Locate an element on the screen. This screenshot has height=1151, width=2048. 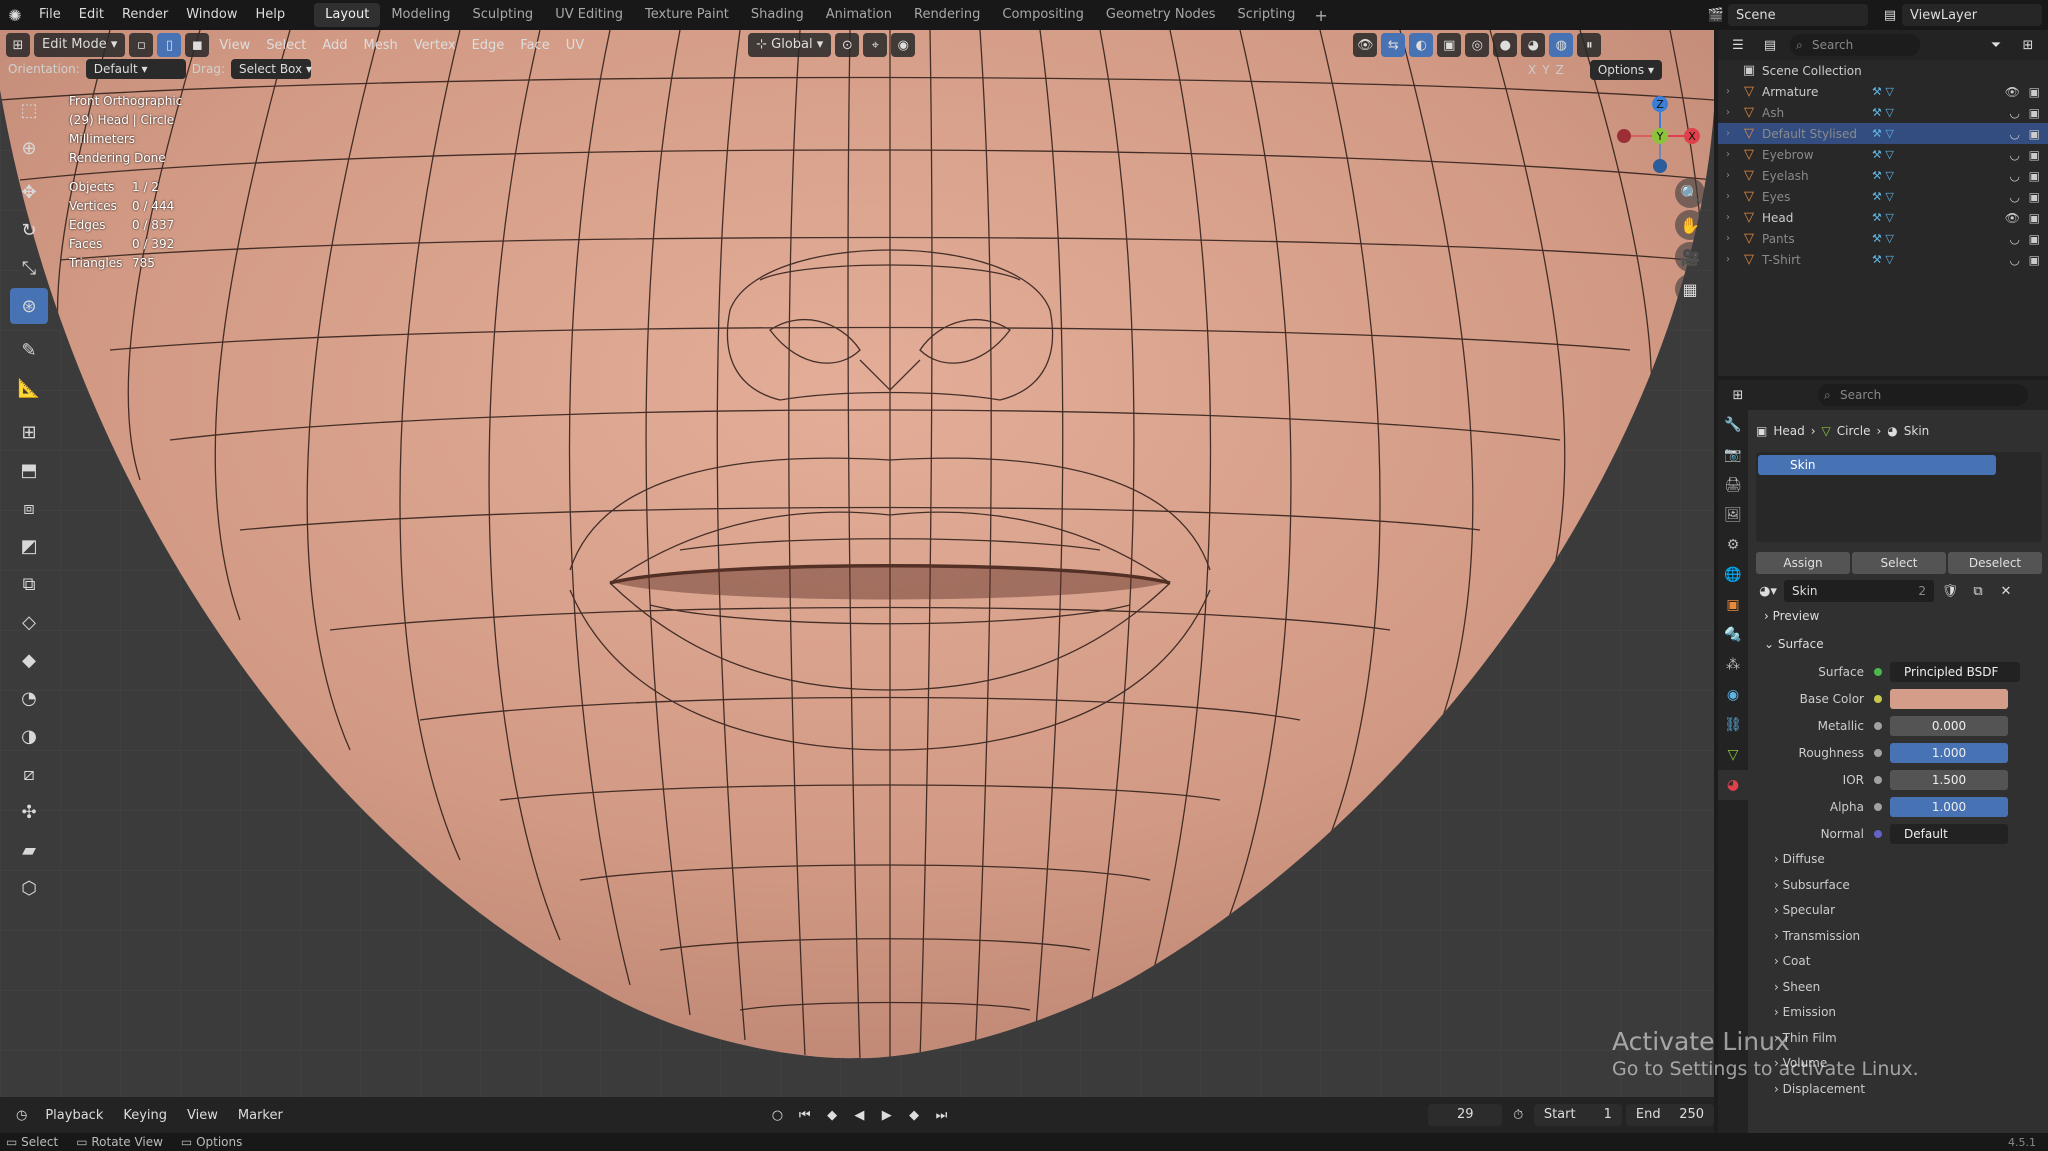
scale-icon: ⤡ is located at coordinates (29, 268).